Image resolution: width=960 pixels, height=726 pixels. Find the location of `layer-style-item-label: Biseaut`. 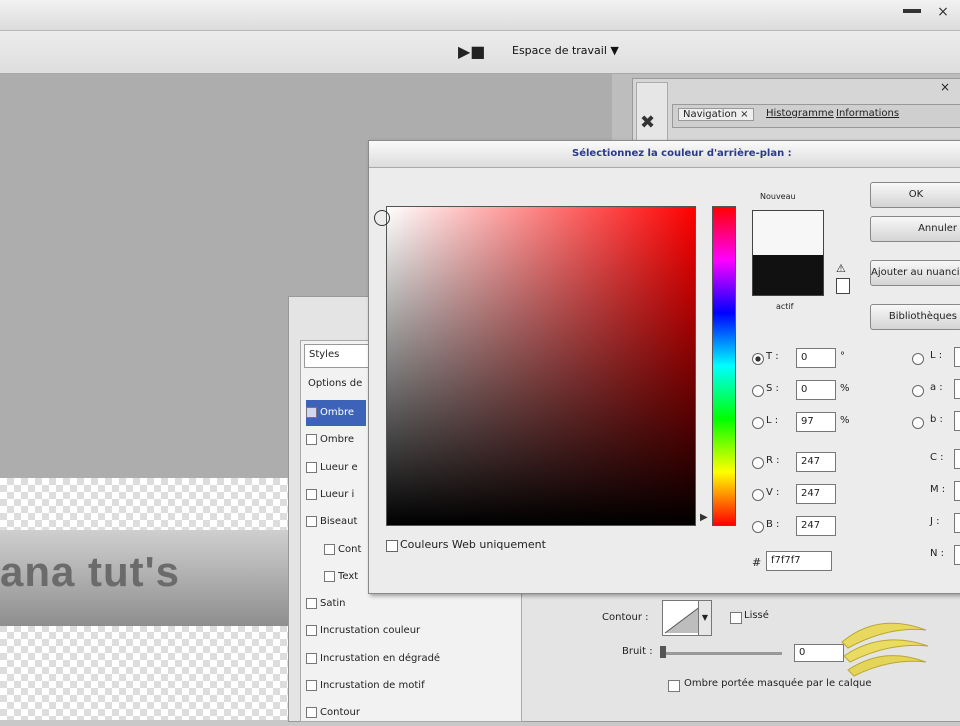

layer-style-item-label: Biseaut is located at coordinates (339, 521).